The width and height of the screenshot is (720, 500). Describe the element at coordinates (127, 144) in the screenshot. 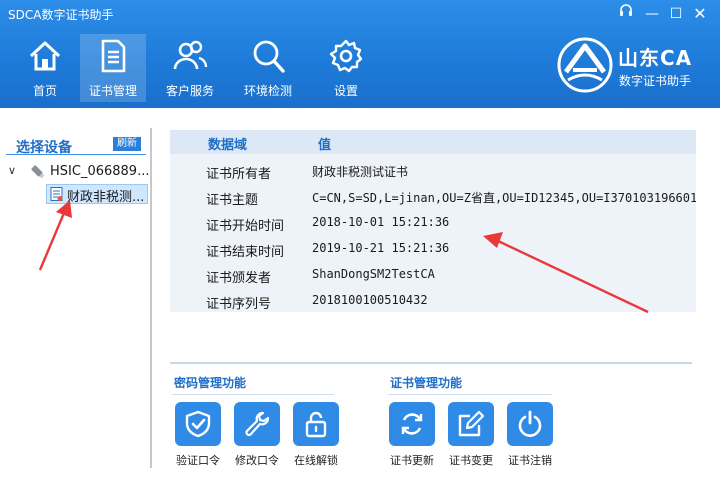

I see `refresh-button: 刷新` at that location.